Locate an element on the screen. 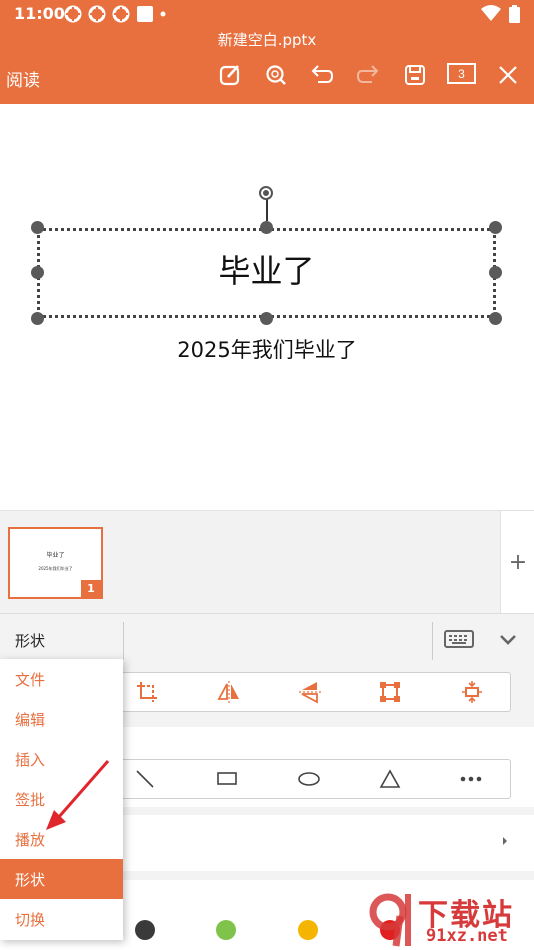 The height and width of the screenshot is (950, 534). watermark-logo-icon is located at coordinates (390, 920).